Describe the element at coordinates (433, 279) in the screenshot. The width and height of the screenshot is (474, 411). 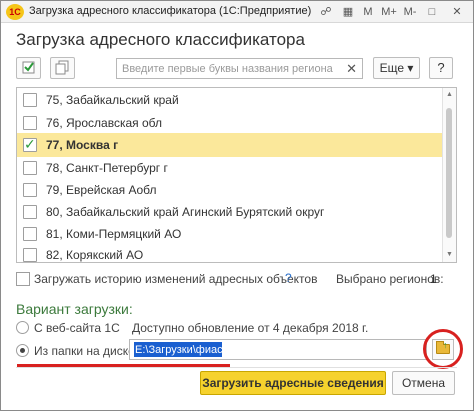
I see `selected-regions-count: 1` at that location.